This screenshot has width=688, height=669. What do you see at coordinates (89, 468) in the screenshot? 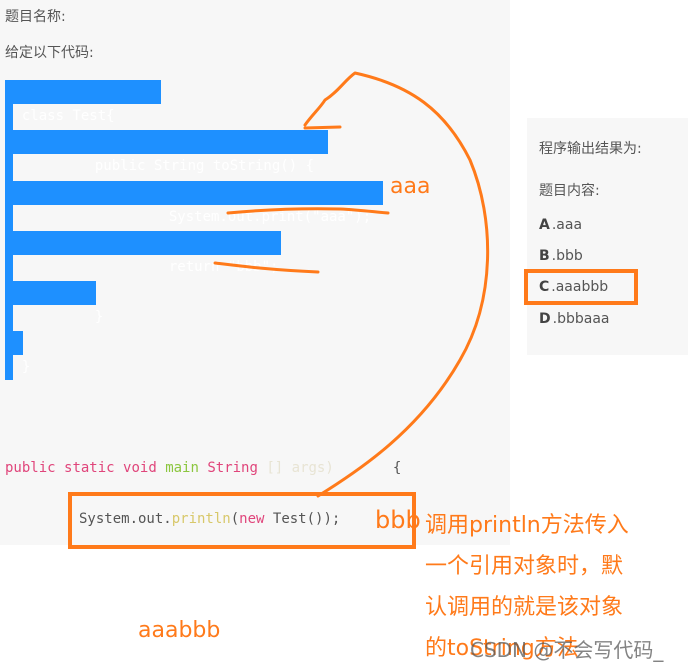
I see `code-keyword: static` at bounding box center [89, 468].